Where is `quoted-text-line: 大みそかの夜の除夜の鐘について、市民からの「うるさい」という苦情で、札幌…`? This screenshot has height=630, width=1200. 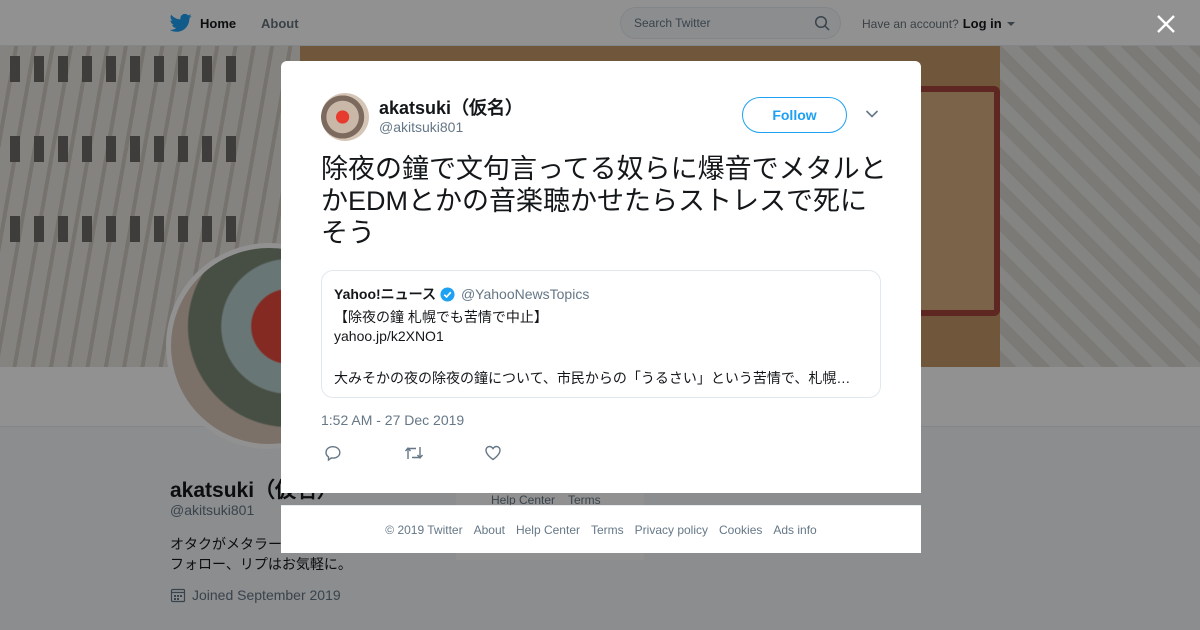
quoted-text-line: 大みそかの夜の除夜の鐘について、市民からの「うるさい」という苦情で、札幌… is located at coordinates (592, 378).